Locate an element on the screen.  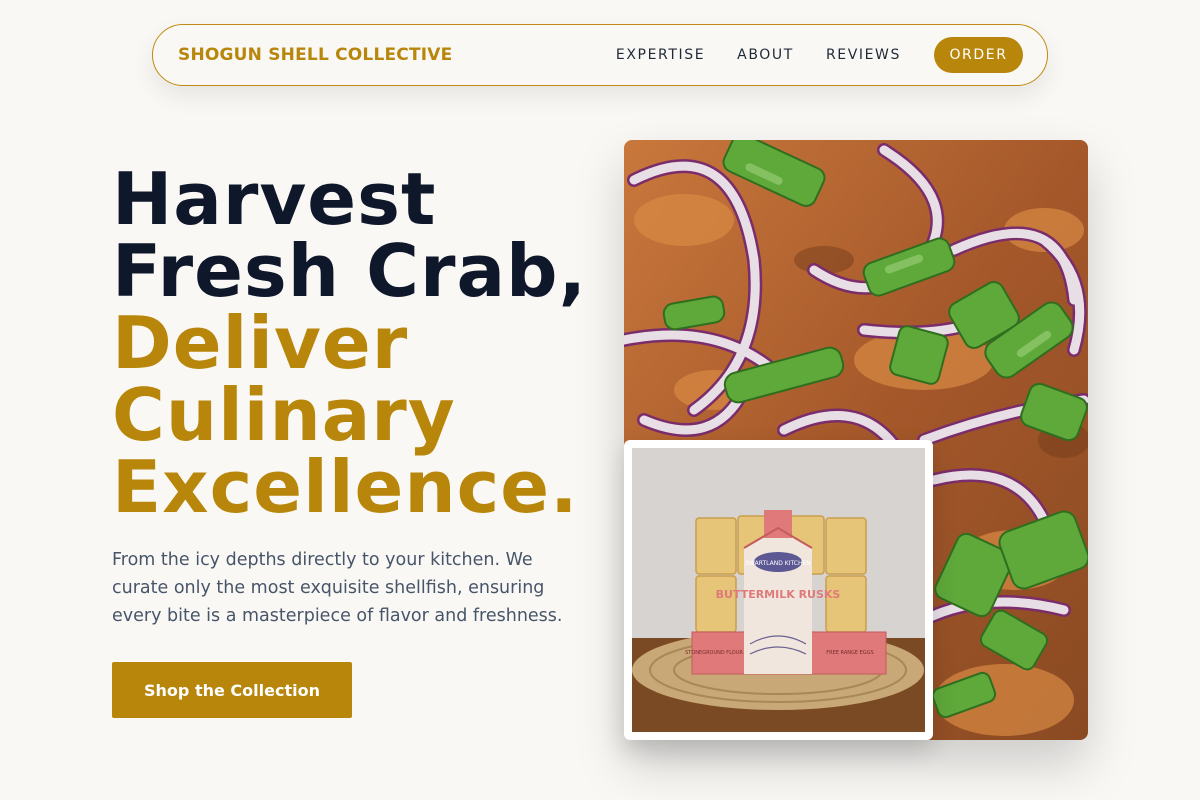
hero-title-line-accent: Excellence. is located at coordinates (345, 487).